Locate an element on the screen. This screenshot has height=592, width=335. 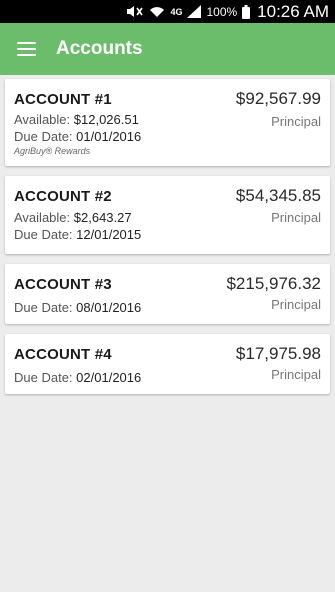
account-name: ACCOUNT #3 is located at coordinates (63, 284).